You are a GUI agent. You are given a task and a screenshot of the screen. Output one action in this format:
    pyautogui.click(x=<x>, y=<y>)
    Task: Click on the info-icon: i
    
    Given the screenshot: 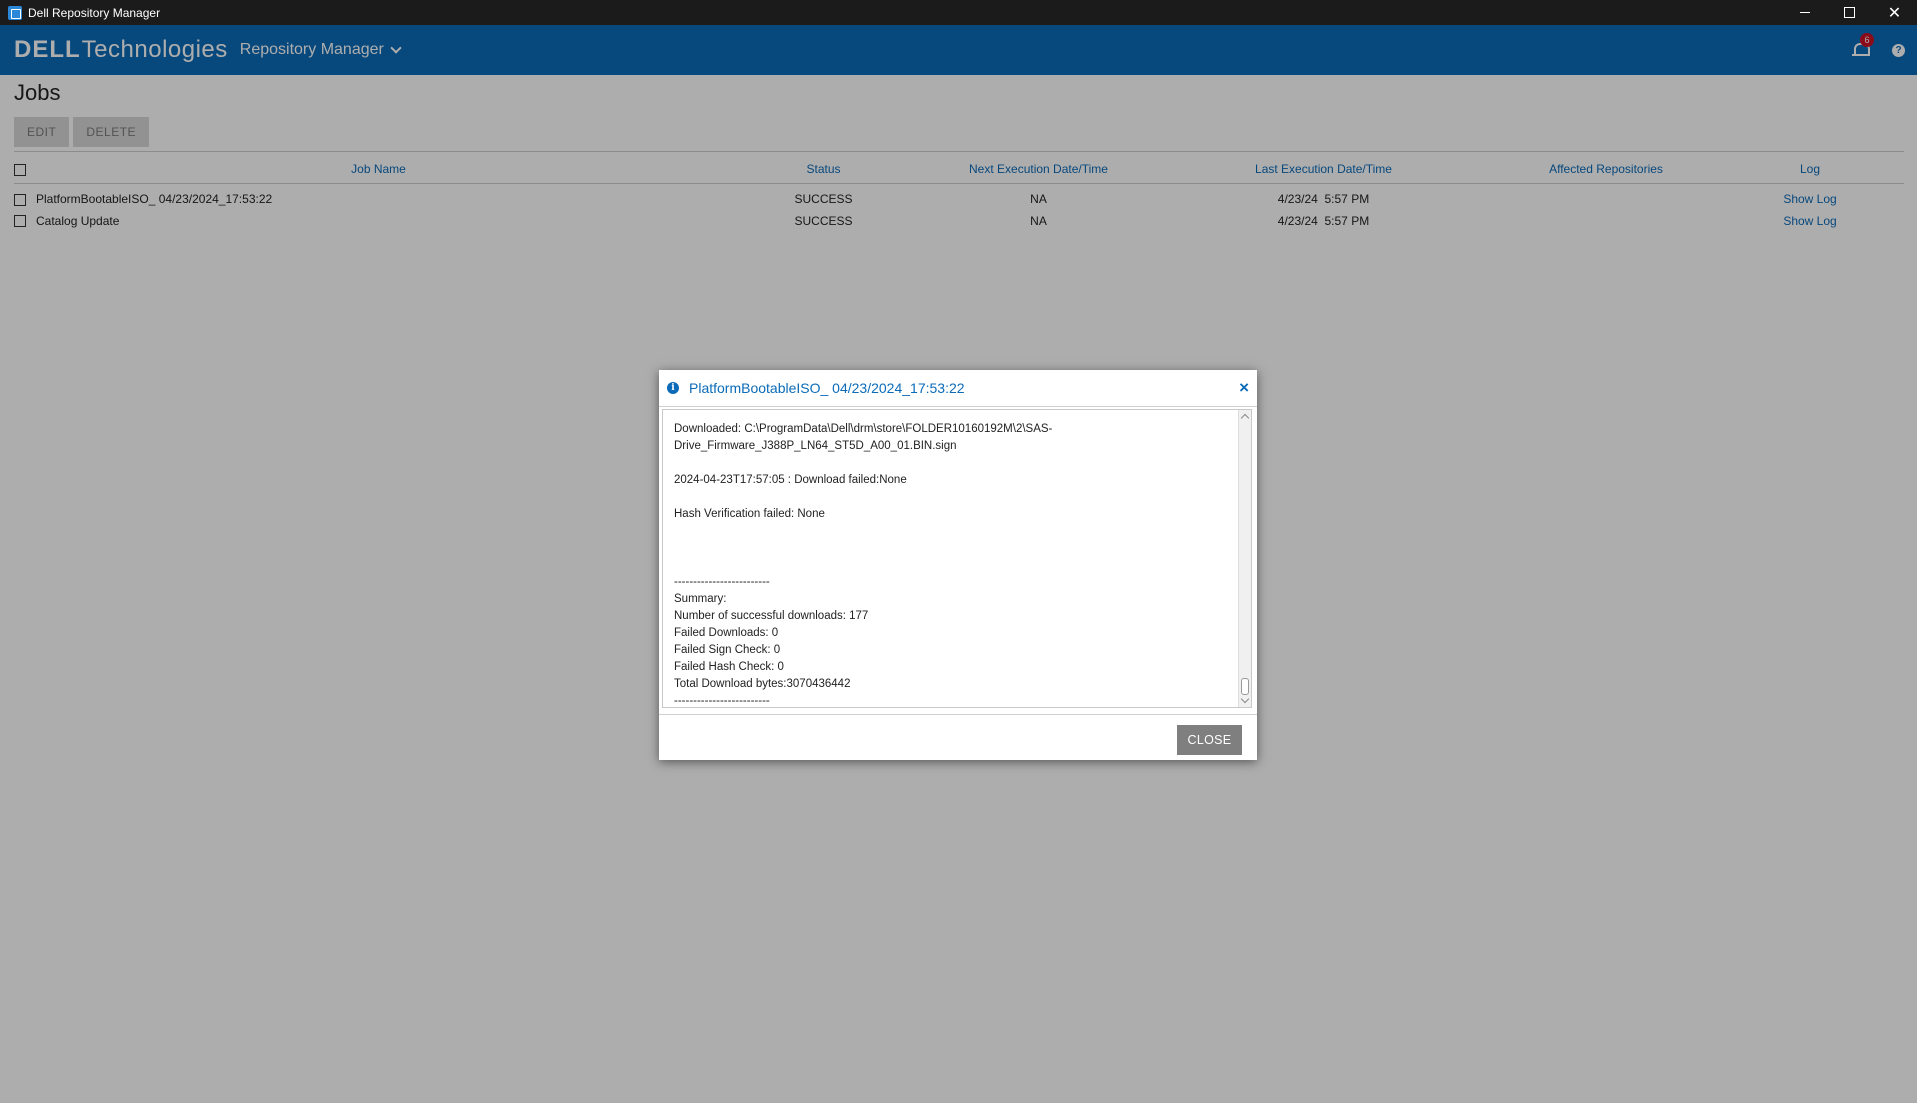 What is the action you would take?
    pyautogui.click(x=673, y=388)
    